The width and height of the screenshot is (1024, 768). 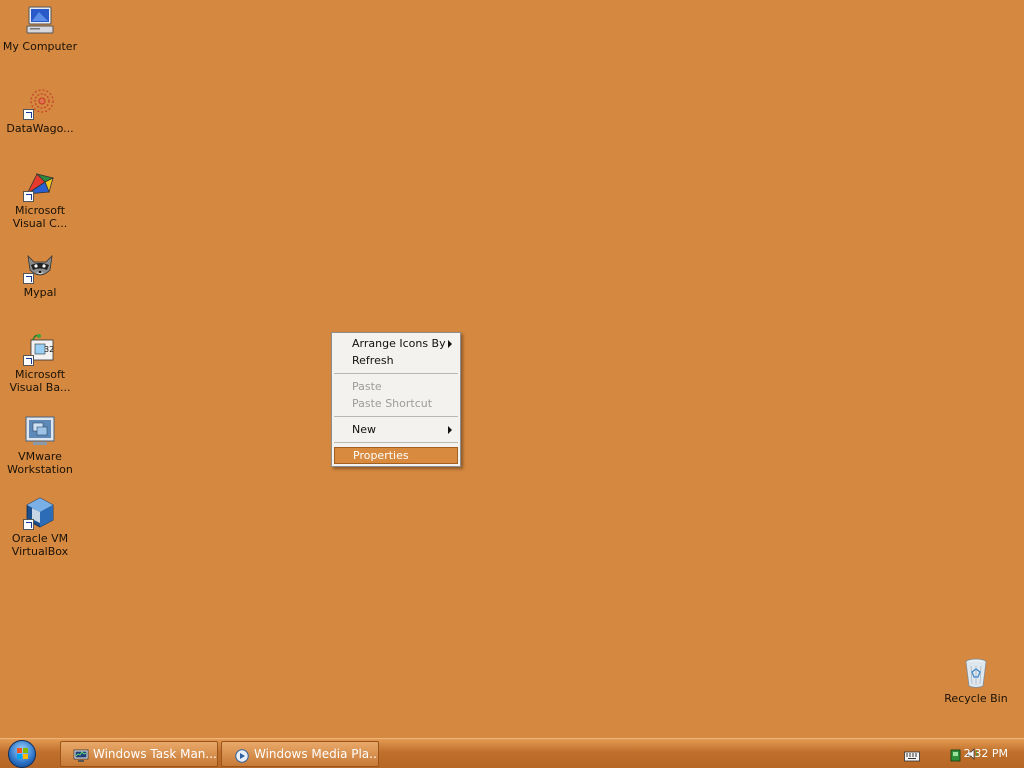 What do you see at coordinates (40, 349) in the screenshot?
I see `visual-basic-icon: 32` at bounding box center [40, 349].